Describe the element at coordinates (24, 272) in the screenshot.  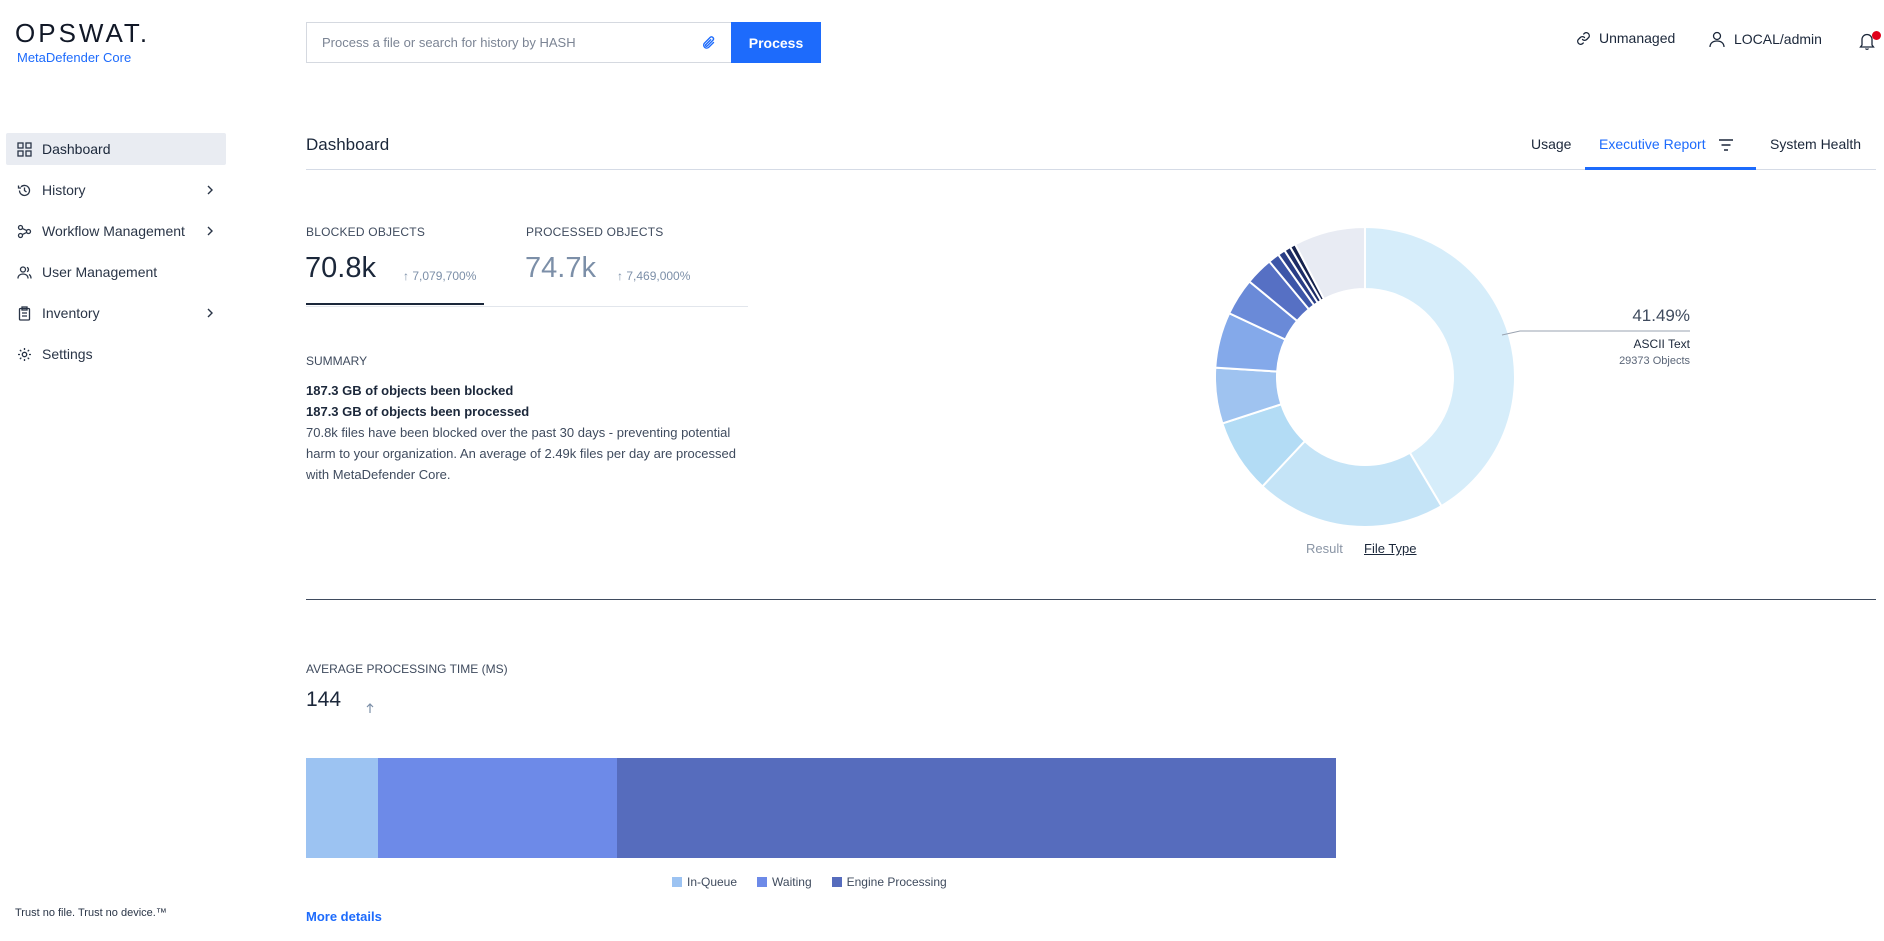
I see `users-icon` at that location.